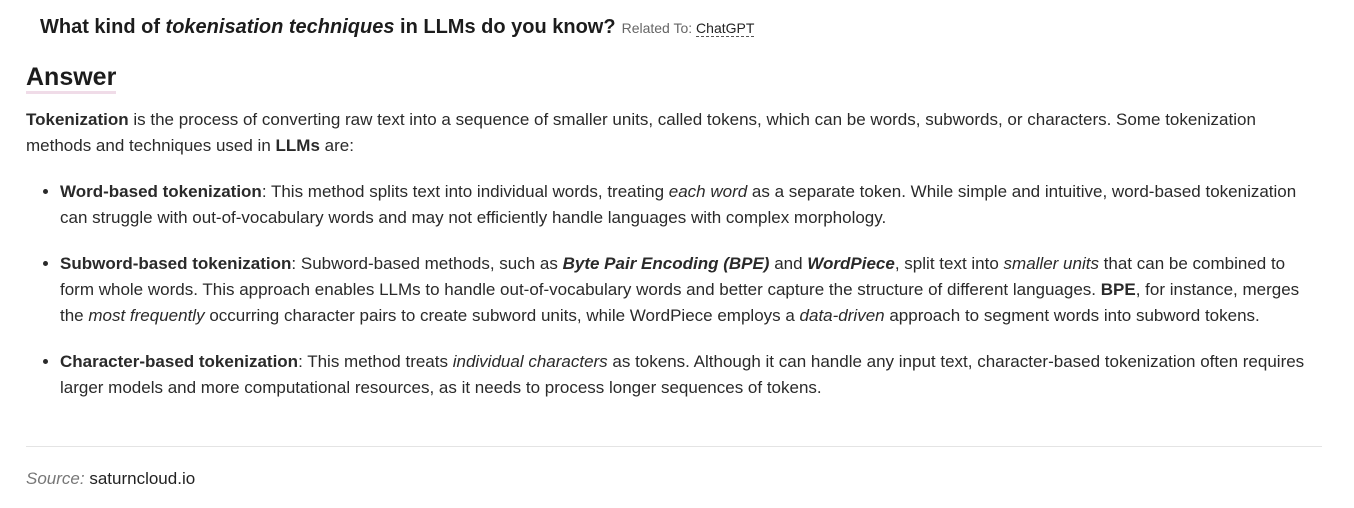 The width and height of the screenshot is (1354, 508). I want to click on intro-llms: LLMs, so click(297, 145).